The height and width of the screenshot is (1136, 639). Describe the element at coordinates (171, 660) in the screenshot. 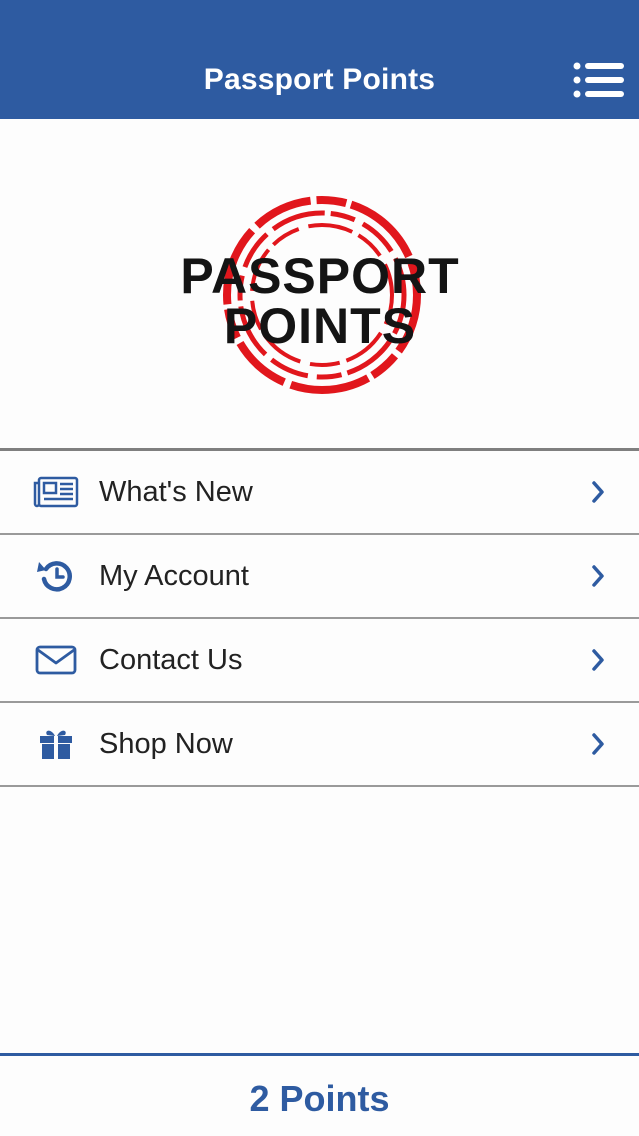

I see `menu-item-label: Contact Us` at that location.